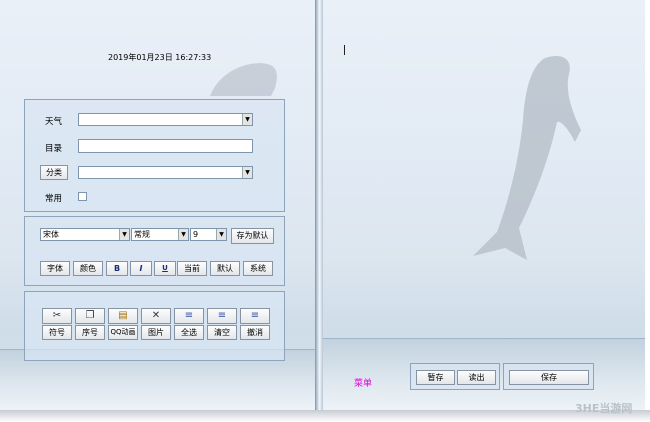 The width and height of the screenshot is (650, 422). I want to click on symbol-button: 符号, so click(57, 332).